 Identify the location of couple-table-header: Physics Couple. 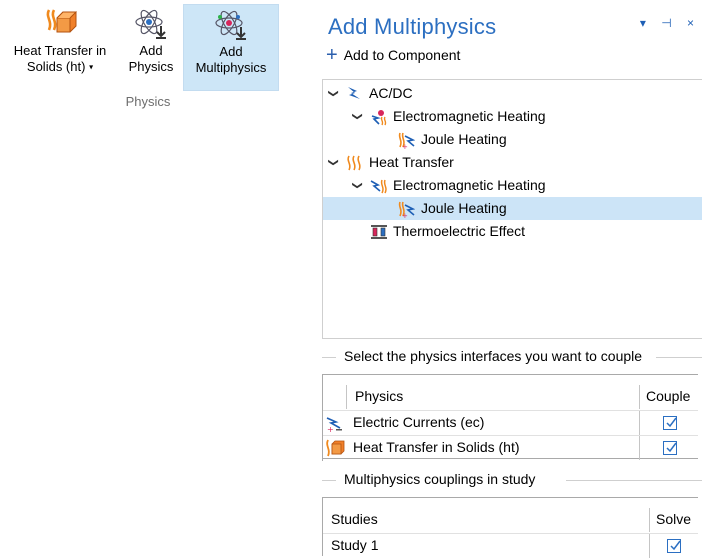
(510, 397).